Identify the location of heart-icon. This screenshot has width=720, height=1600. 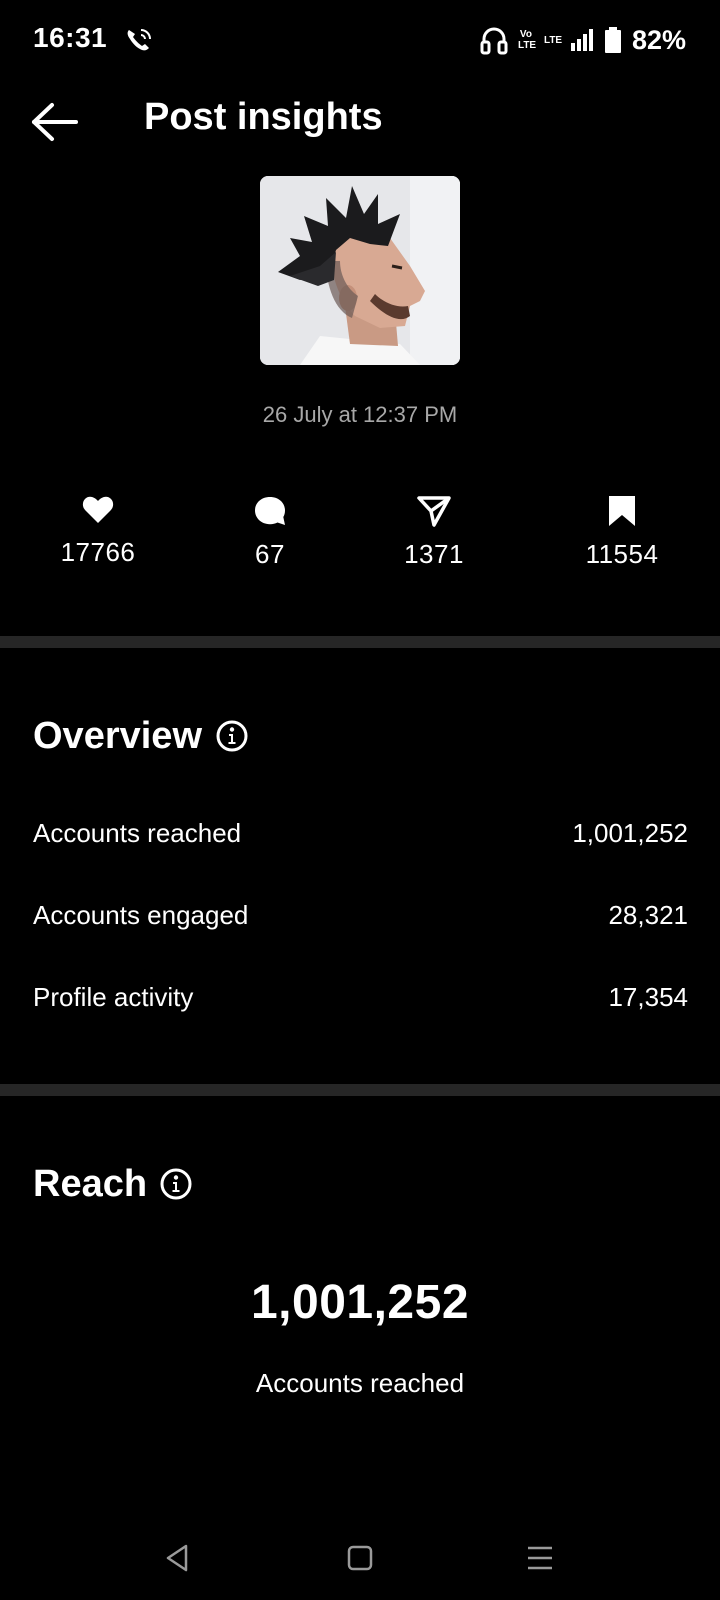
(98, 509).